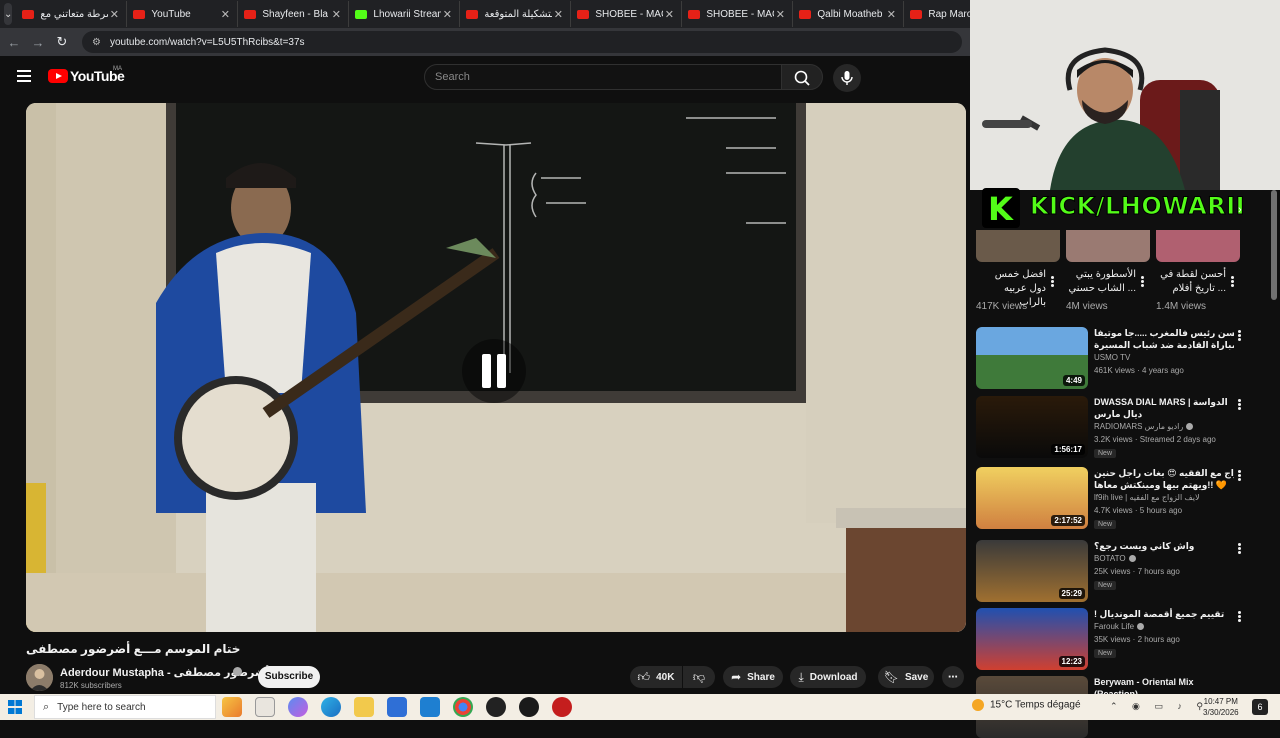 This screenshot has width=1280, height=738. What do you see at coordinates (237, 671) in the screenshot?
I see `verified-badge-icon` at bounding box center [237, 671].